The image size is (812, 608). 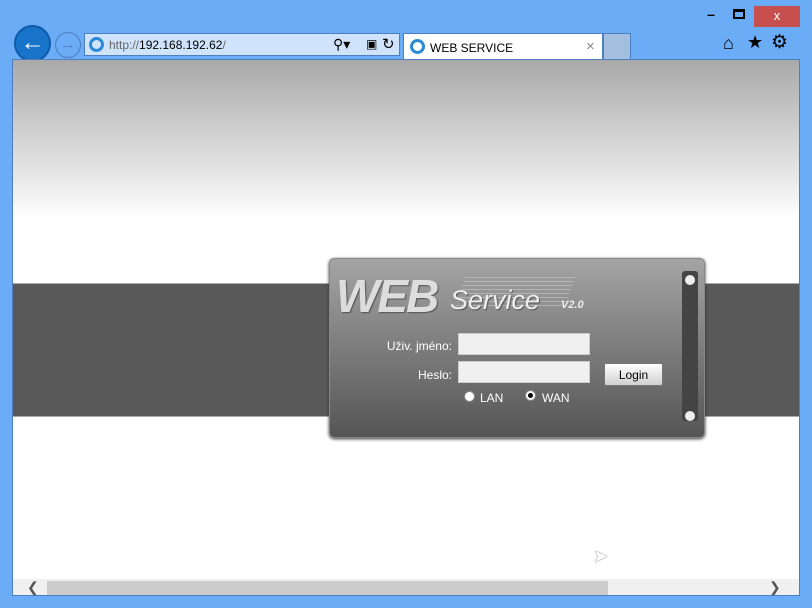 I want to click on scrollbar-thumb, so click(x=327, y=588).